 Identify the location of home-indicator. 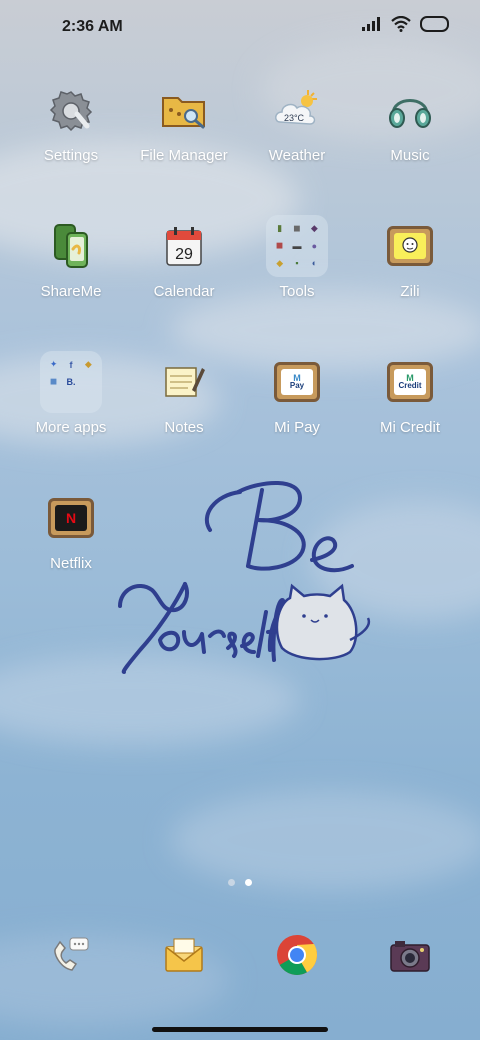
(240, 1029).